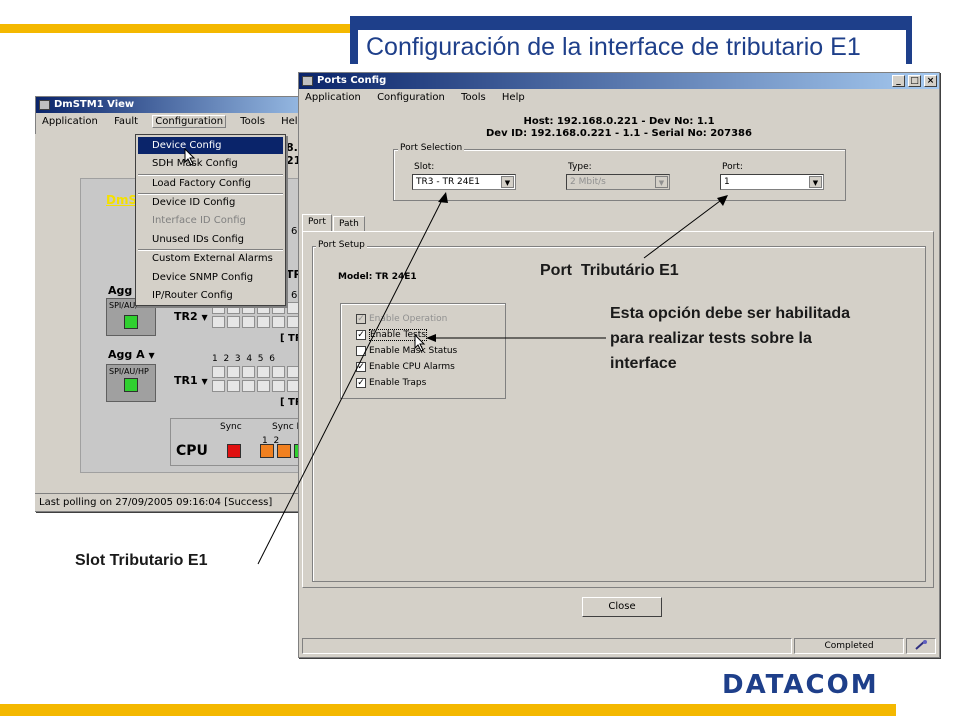  What do you see at coordinates (351, 380) in the screenshot?
I see `slot-arrow-line` at bounding box center [351, 380].